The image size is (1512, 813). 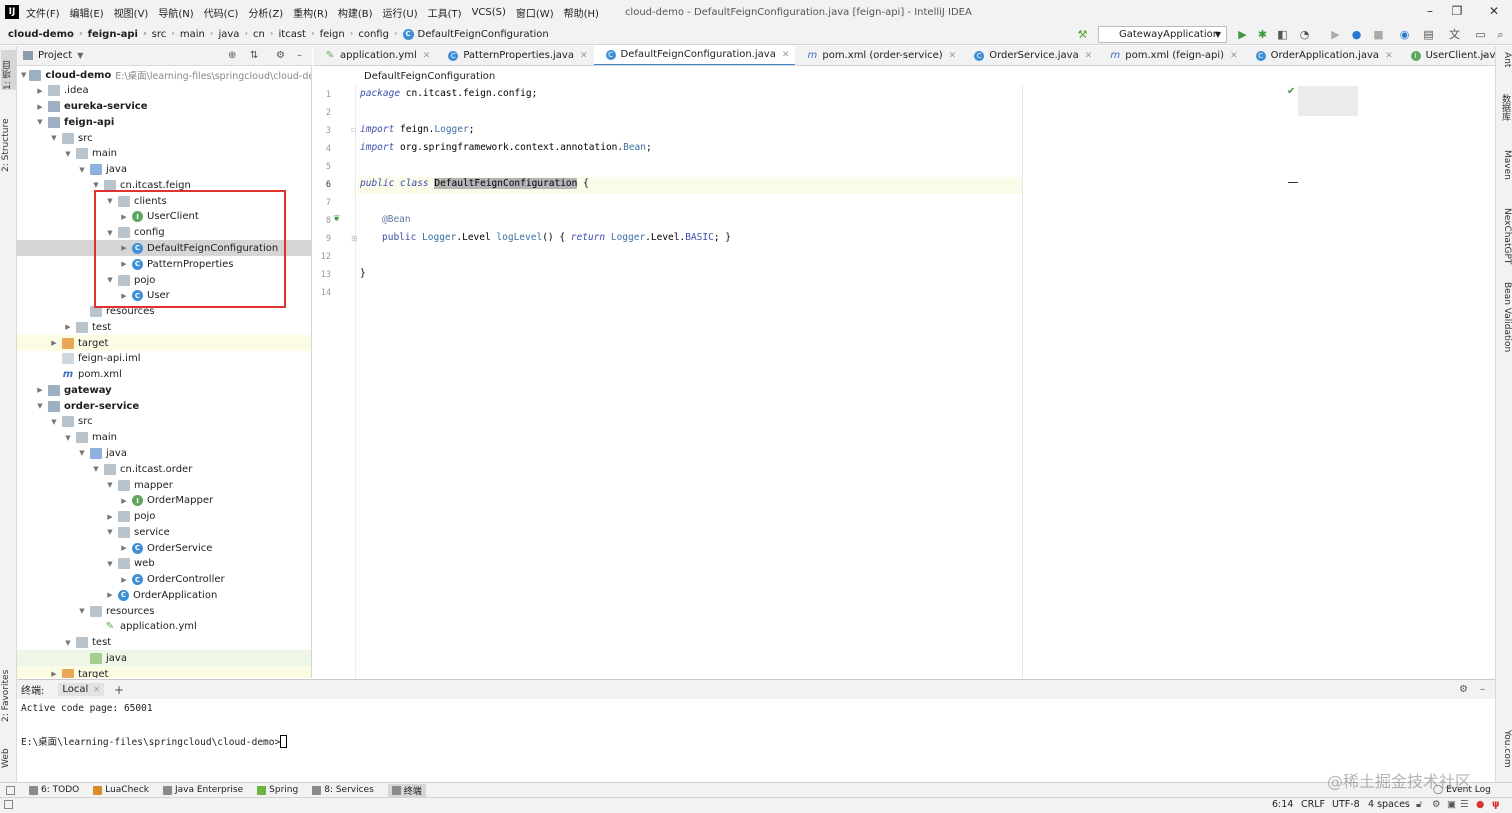 I want to click on new-terminal-button: +, so click(x=119, y=690).